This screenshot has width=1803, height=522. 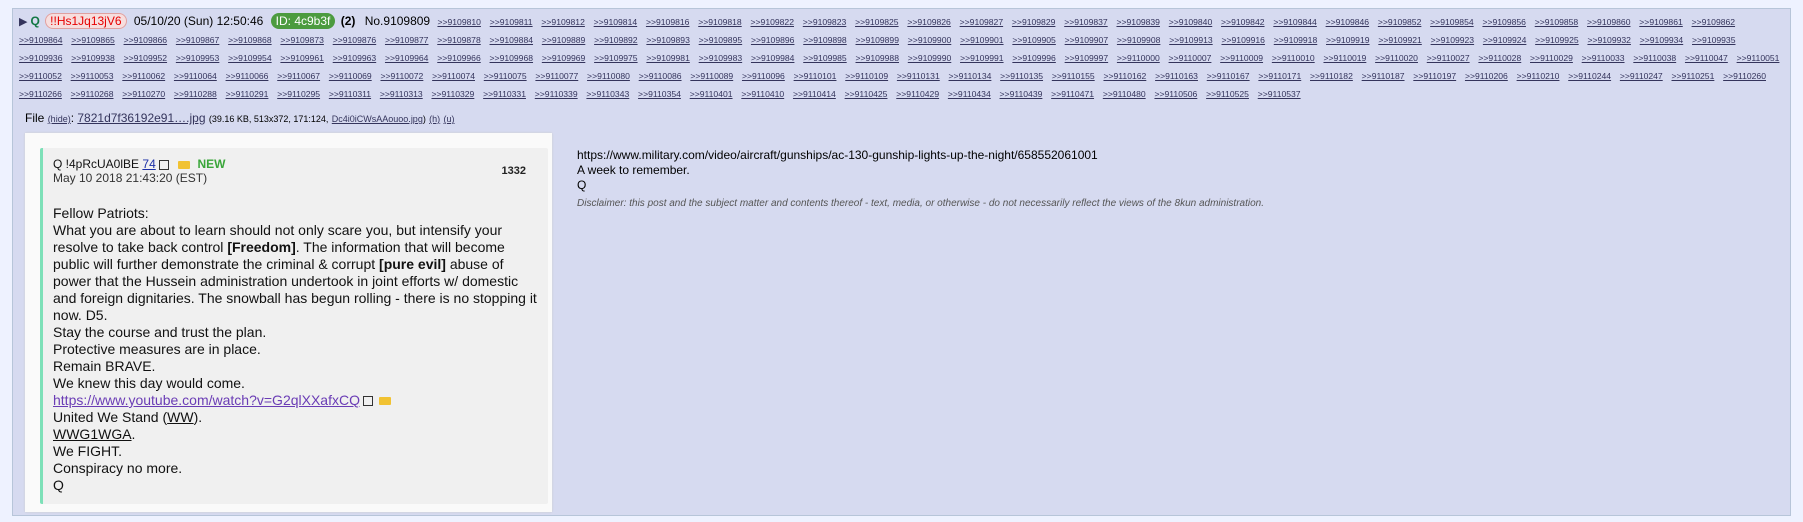 What do you see at coordinates (616, 22) in the screenshot?
I see `backlink: >>9109814` at bounding box center [616, 22].